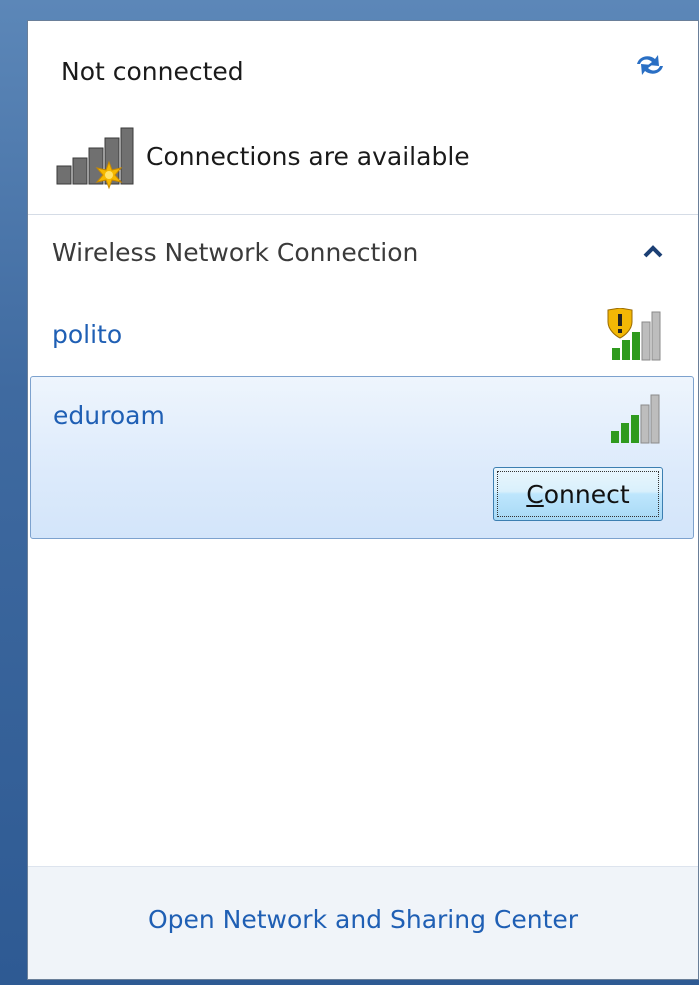 Image resolution: width=699 pixels, height=985 pixels. I want to click on open-network-sharing-center-link: Open Network and Sharing Center, so click(363, 919).